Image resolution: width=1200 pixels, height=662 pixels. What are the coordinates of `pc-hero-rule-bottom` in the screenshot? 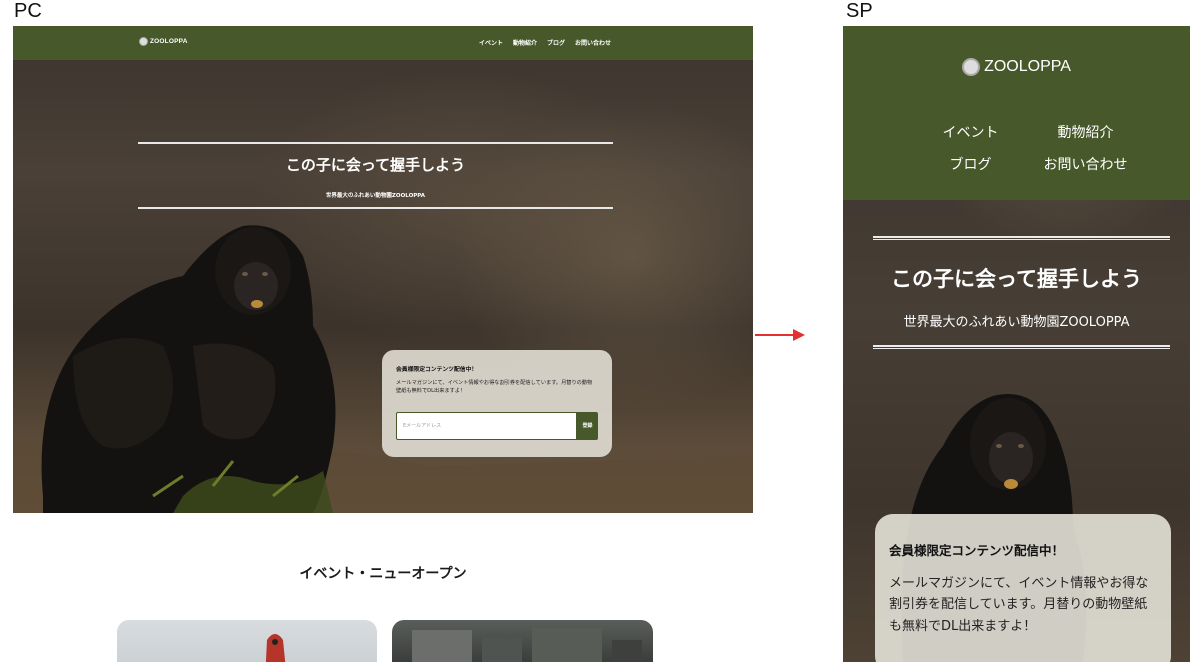 It's located at (375, 208).